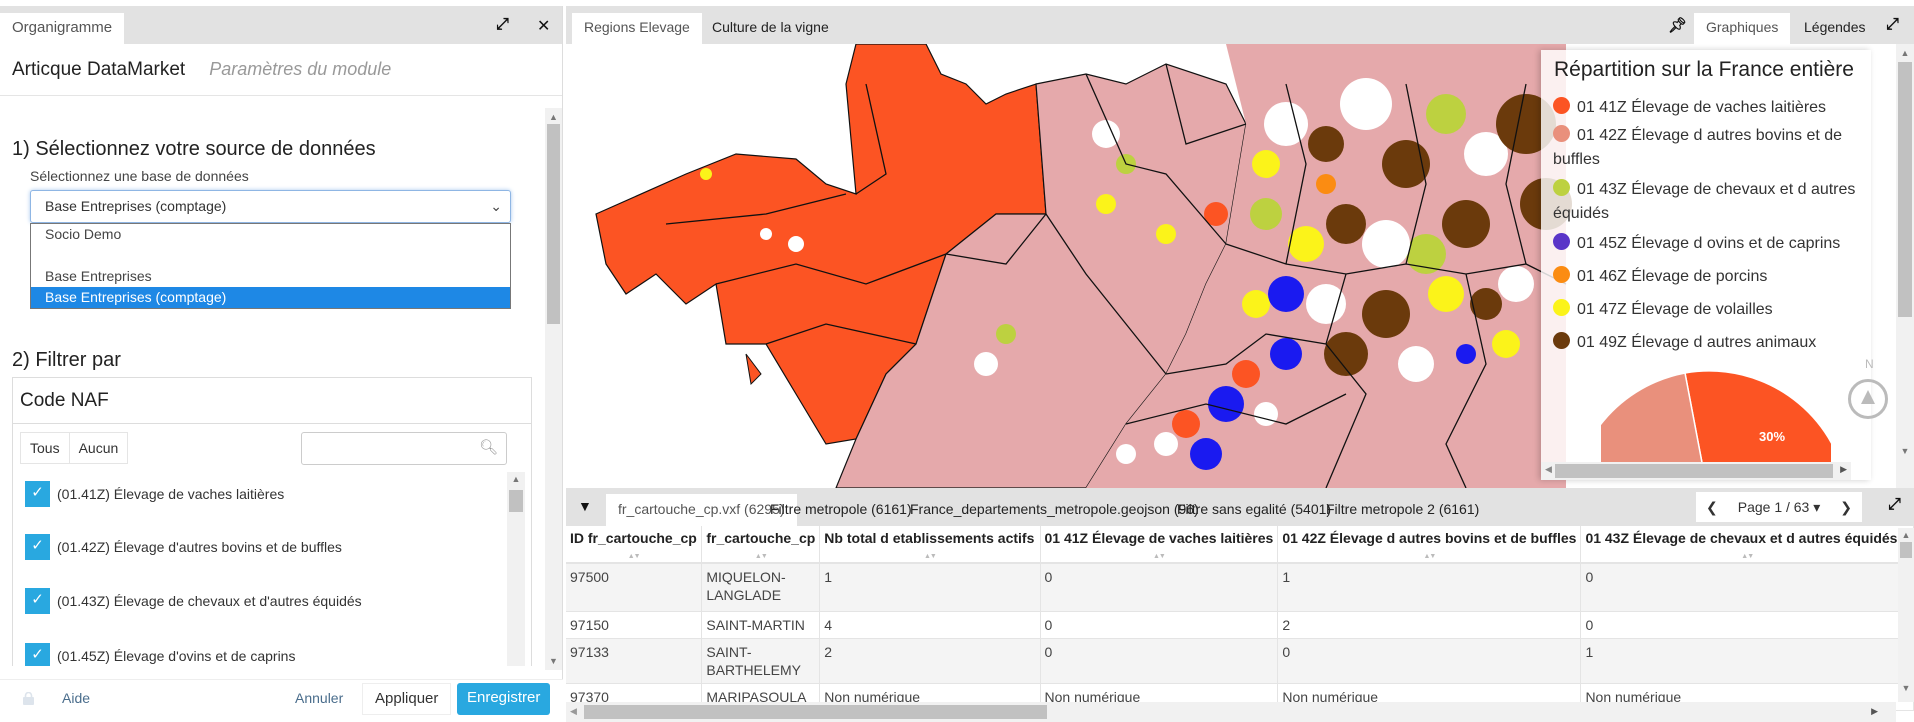 The width and height of the screenshot is (1914, 722). I want to click on cancel-button: Annuler, so click(319, 698).